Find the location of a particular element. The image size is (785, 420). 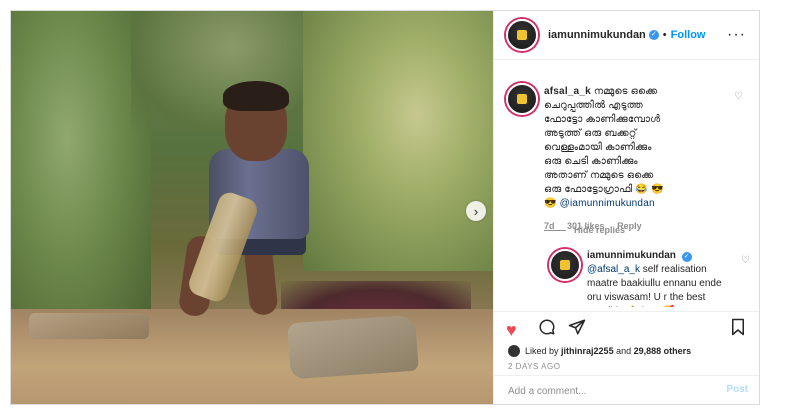

comment-input is located at coordinates (608, 391).